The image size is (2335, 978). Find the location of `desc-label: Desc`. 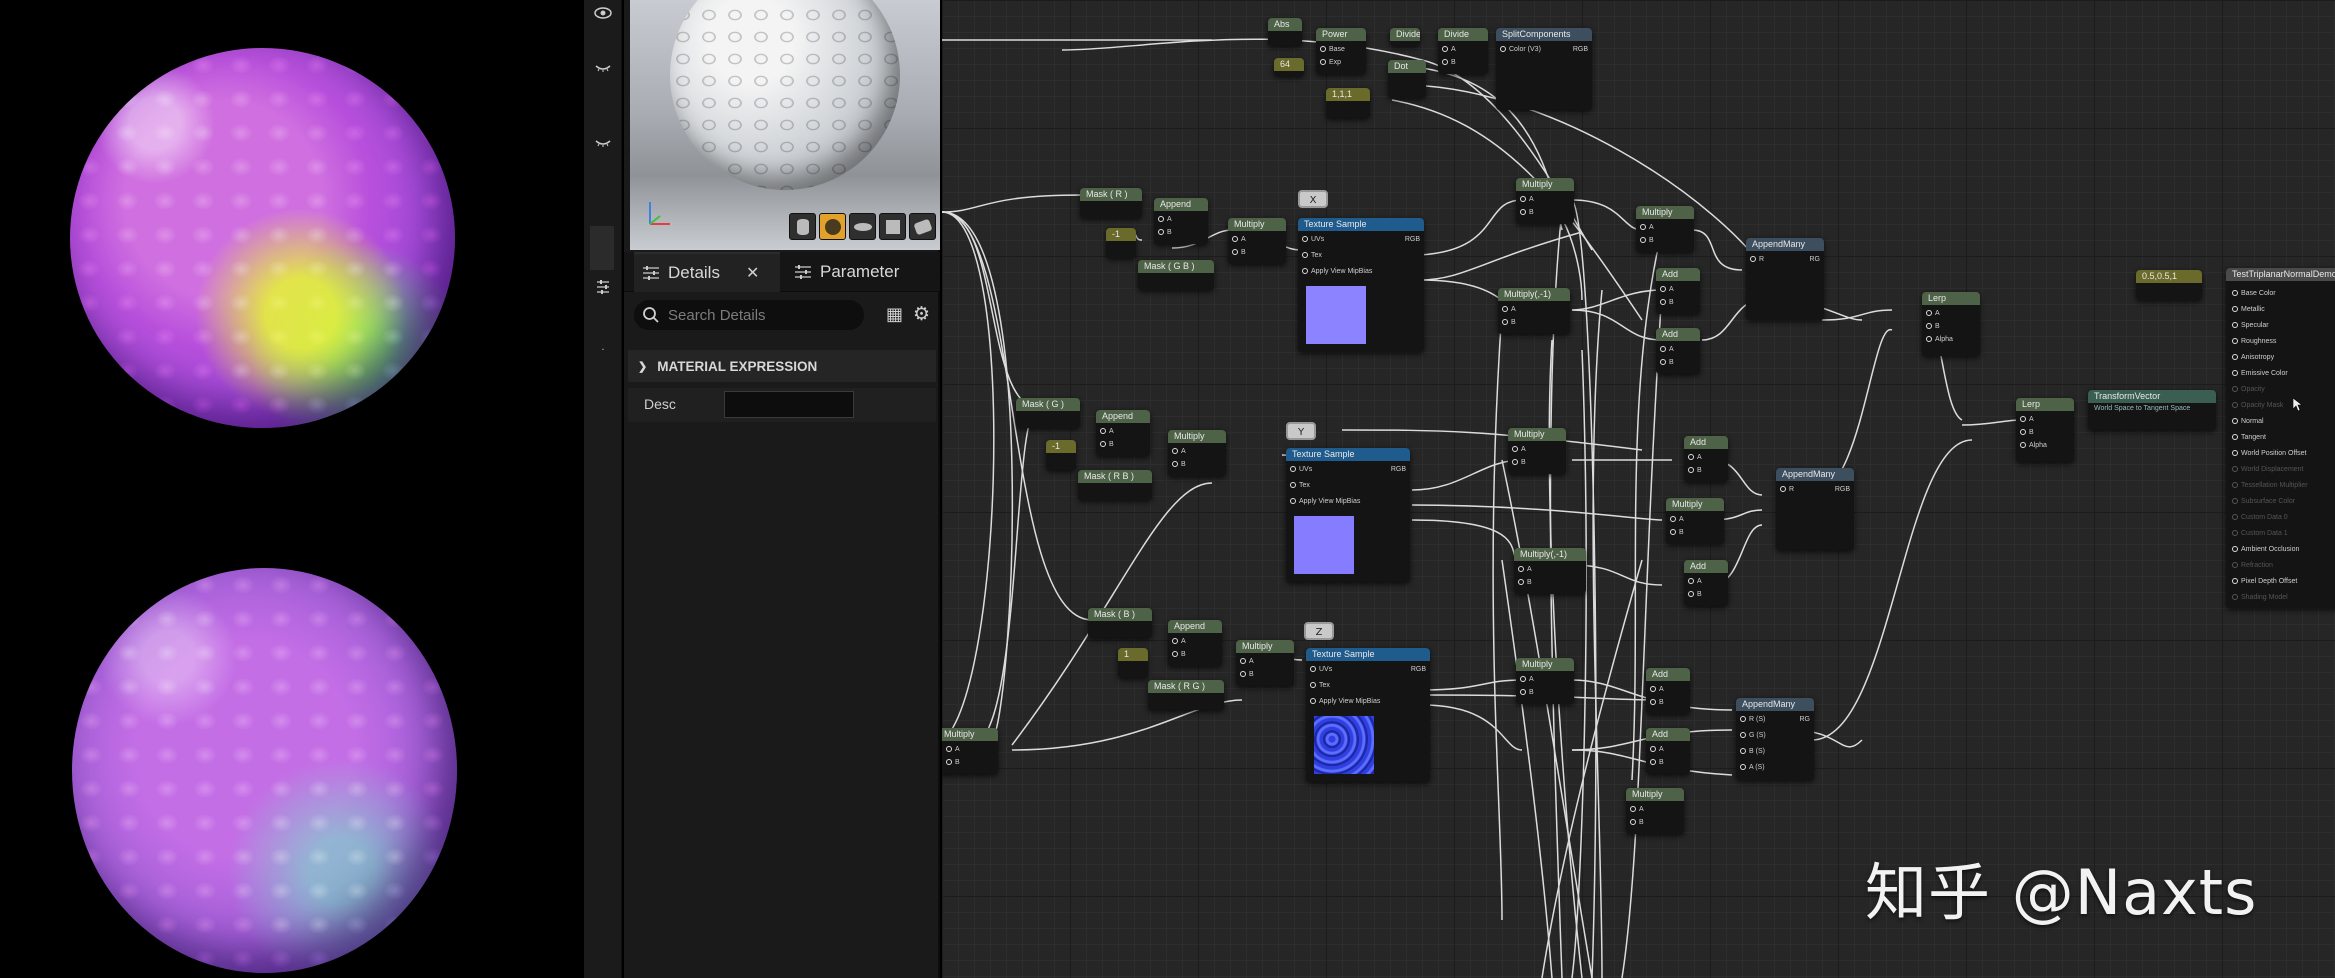

desc-label: Desc is located at coordinates (660, 404).